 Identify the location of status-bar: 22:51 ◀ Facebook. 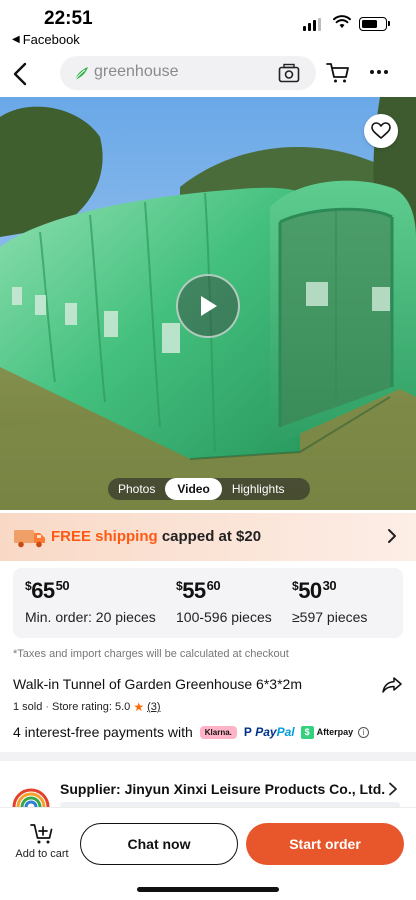
(208, 25).